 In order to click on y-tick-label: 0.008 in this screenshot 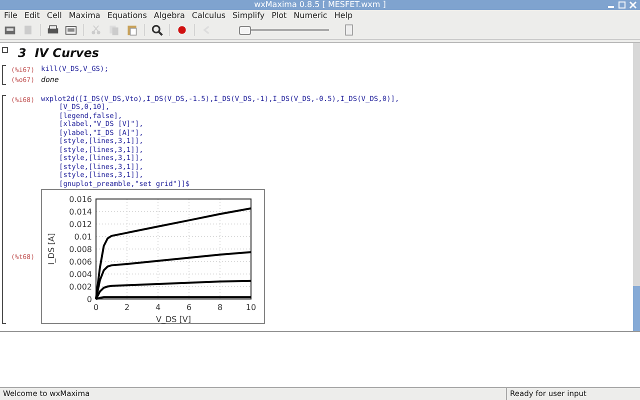, I will do `click(80, 249)`.